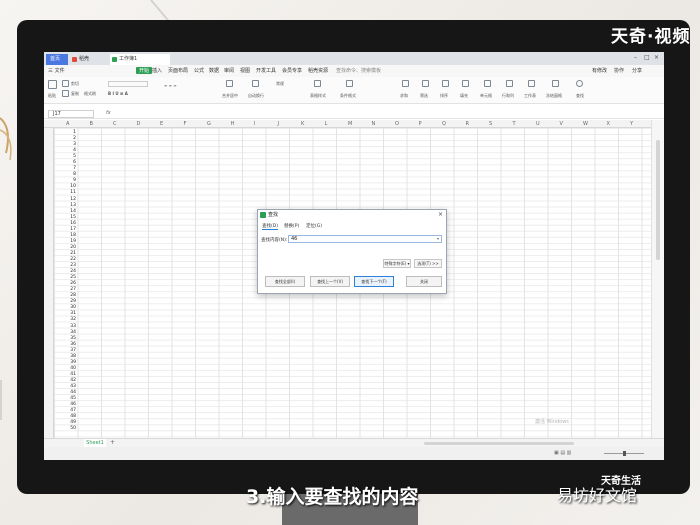 The height and width of the screenshot is (525, 700). What do you see at coordinates (57, 59) in the screenshot?
I see `tab-home: 首页` at bounding box center [57, 59].